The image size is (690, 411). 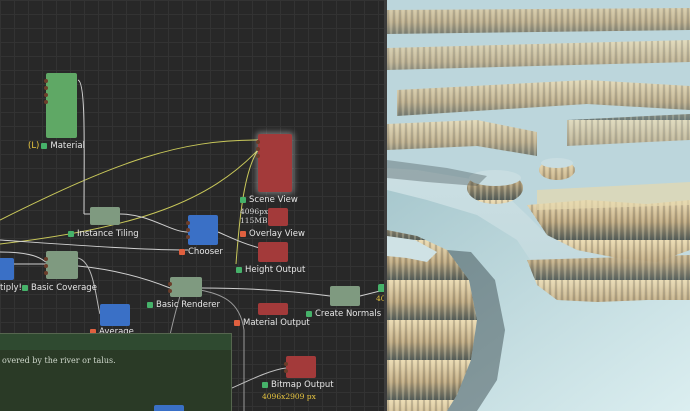 I want to click on comment-frame-header, so click(x=115, y=342).